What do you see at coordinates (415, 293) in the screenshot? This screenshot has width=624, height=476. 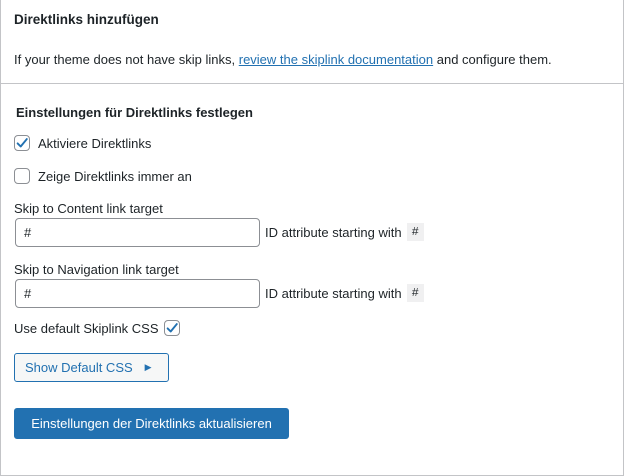 I see `navigation-target-hint-code: #` at bounding box center [415, 293].